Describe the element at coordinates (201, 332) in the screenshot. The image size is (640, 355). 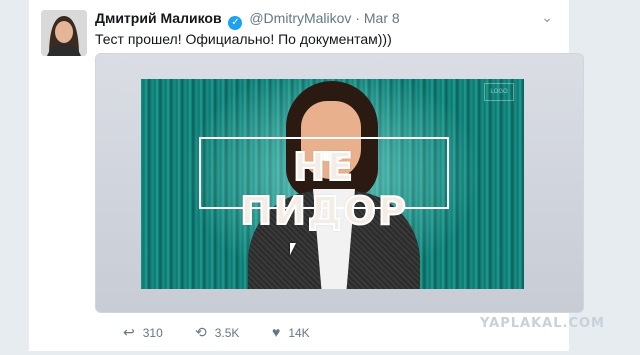
I see `retweet-icon: ⟲` at that location.